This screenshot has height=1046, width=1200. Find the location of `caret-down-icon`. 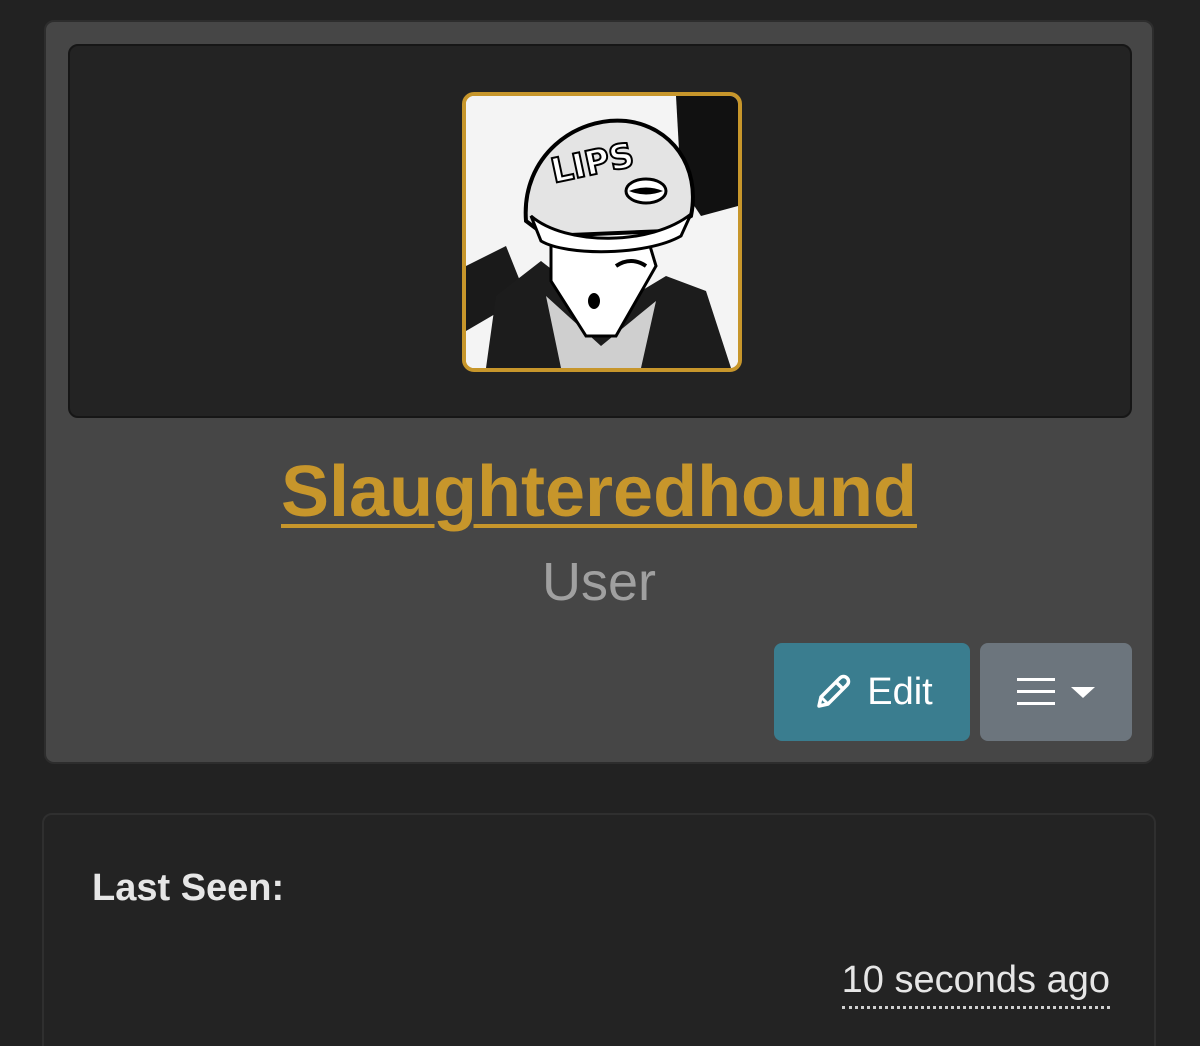

caret-down-icon is located at coordinates (1083, 692).